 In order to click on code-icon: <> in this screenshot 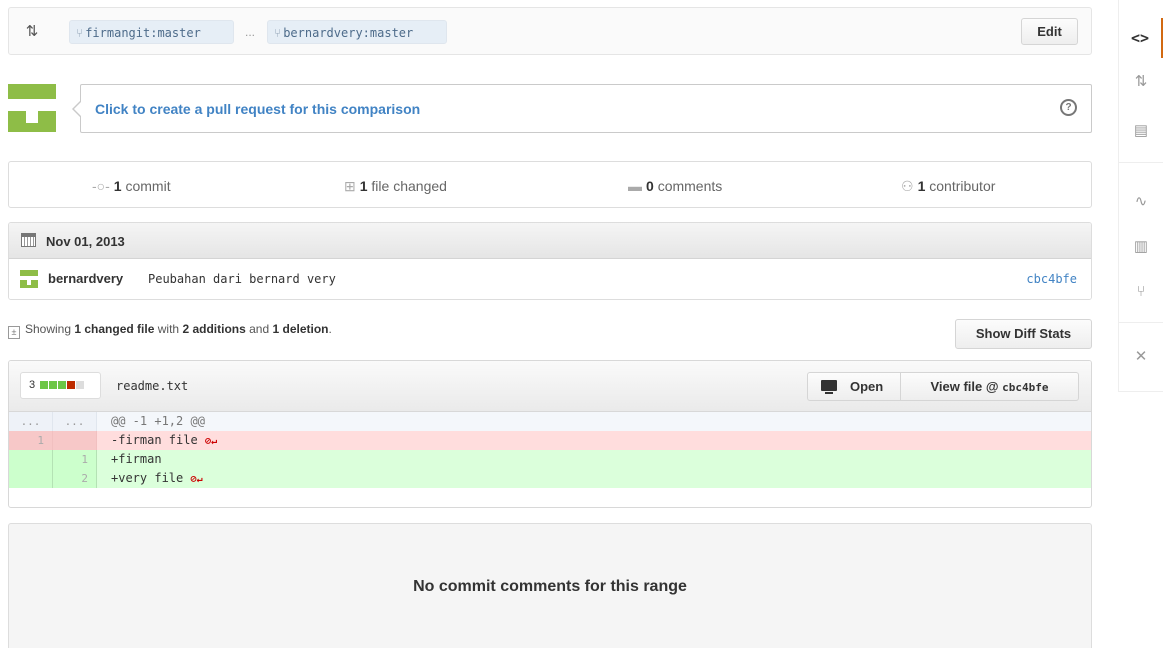, I will do `click(1141, 38)`.